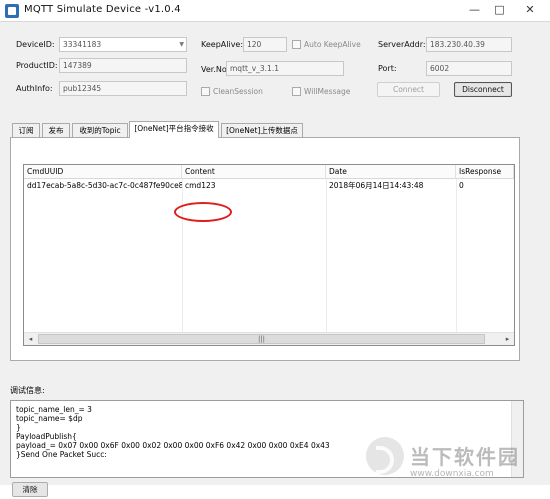  I want to click on ver-no-label: Ver.No, so click(214, 69).